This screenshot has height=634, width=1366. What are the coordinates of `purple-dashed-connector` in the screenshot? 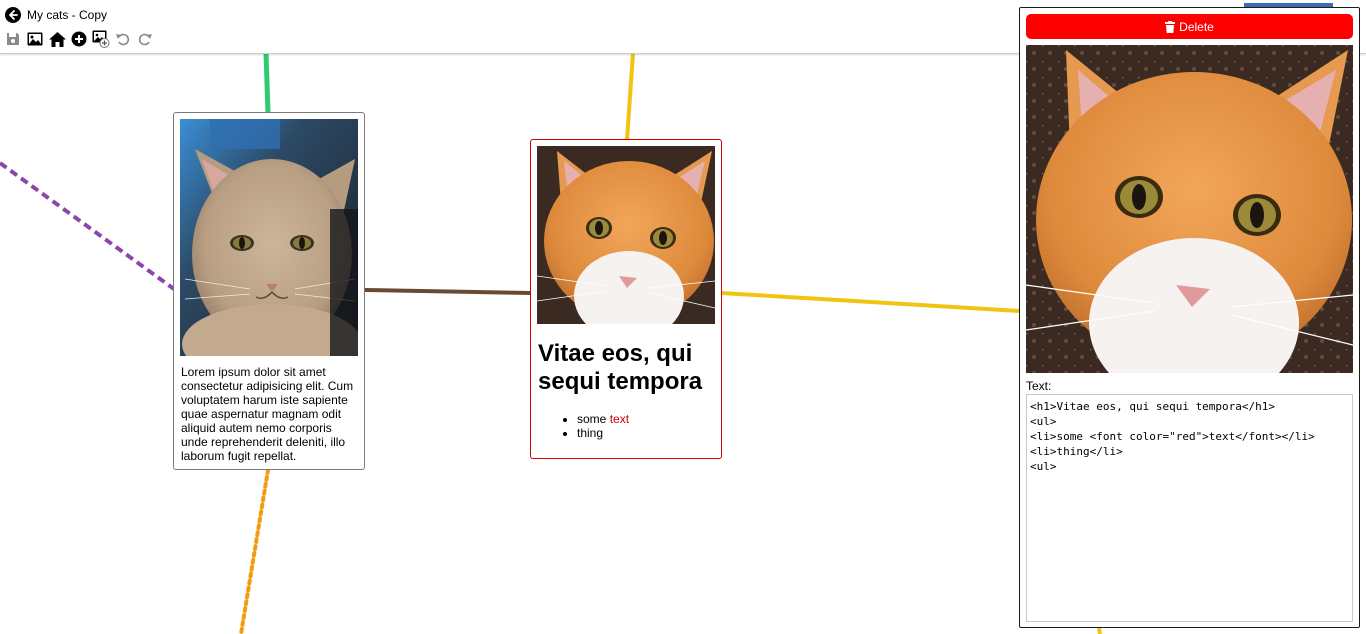 It's located at (88, 226).